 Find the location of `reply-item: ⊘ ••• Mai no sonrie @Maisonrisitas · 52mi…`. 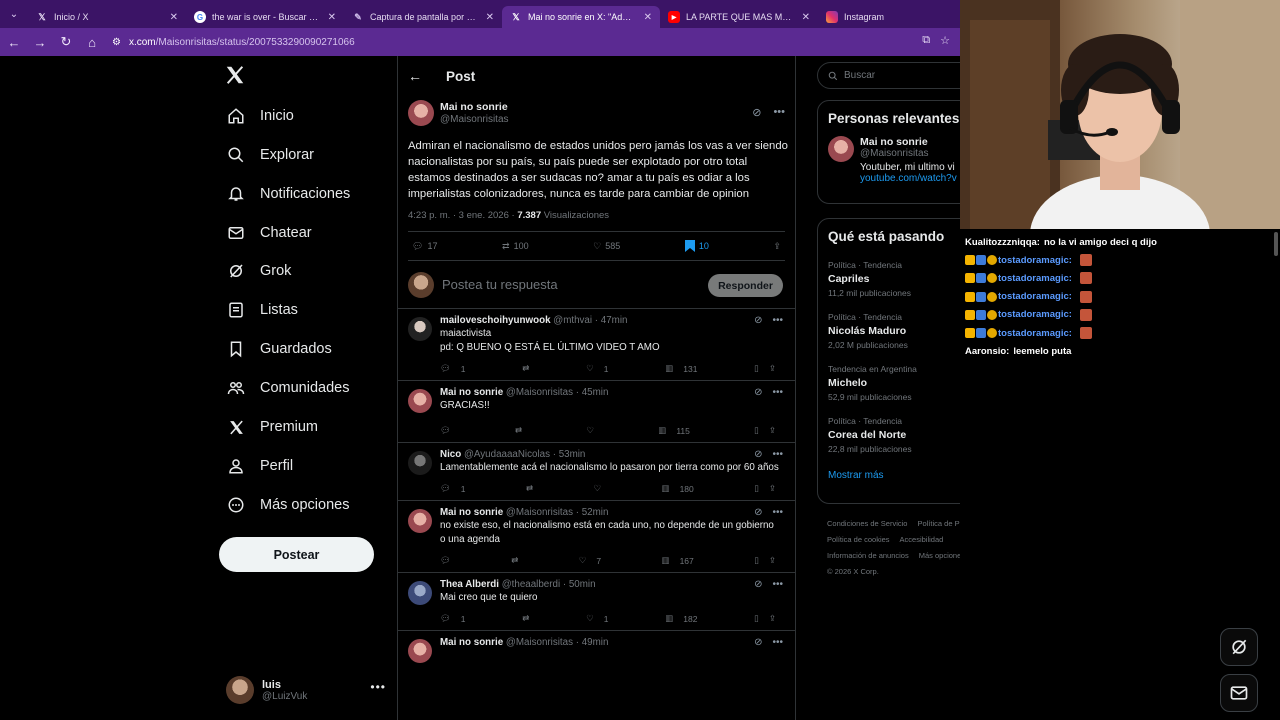

reply-item: ⊘ ••• Mai no sonrie @Maisonrisitas · 52mi… is located at coordinates (596, 537).